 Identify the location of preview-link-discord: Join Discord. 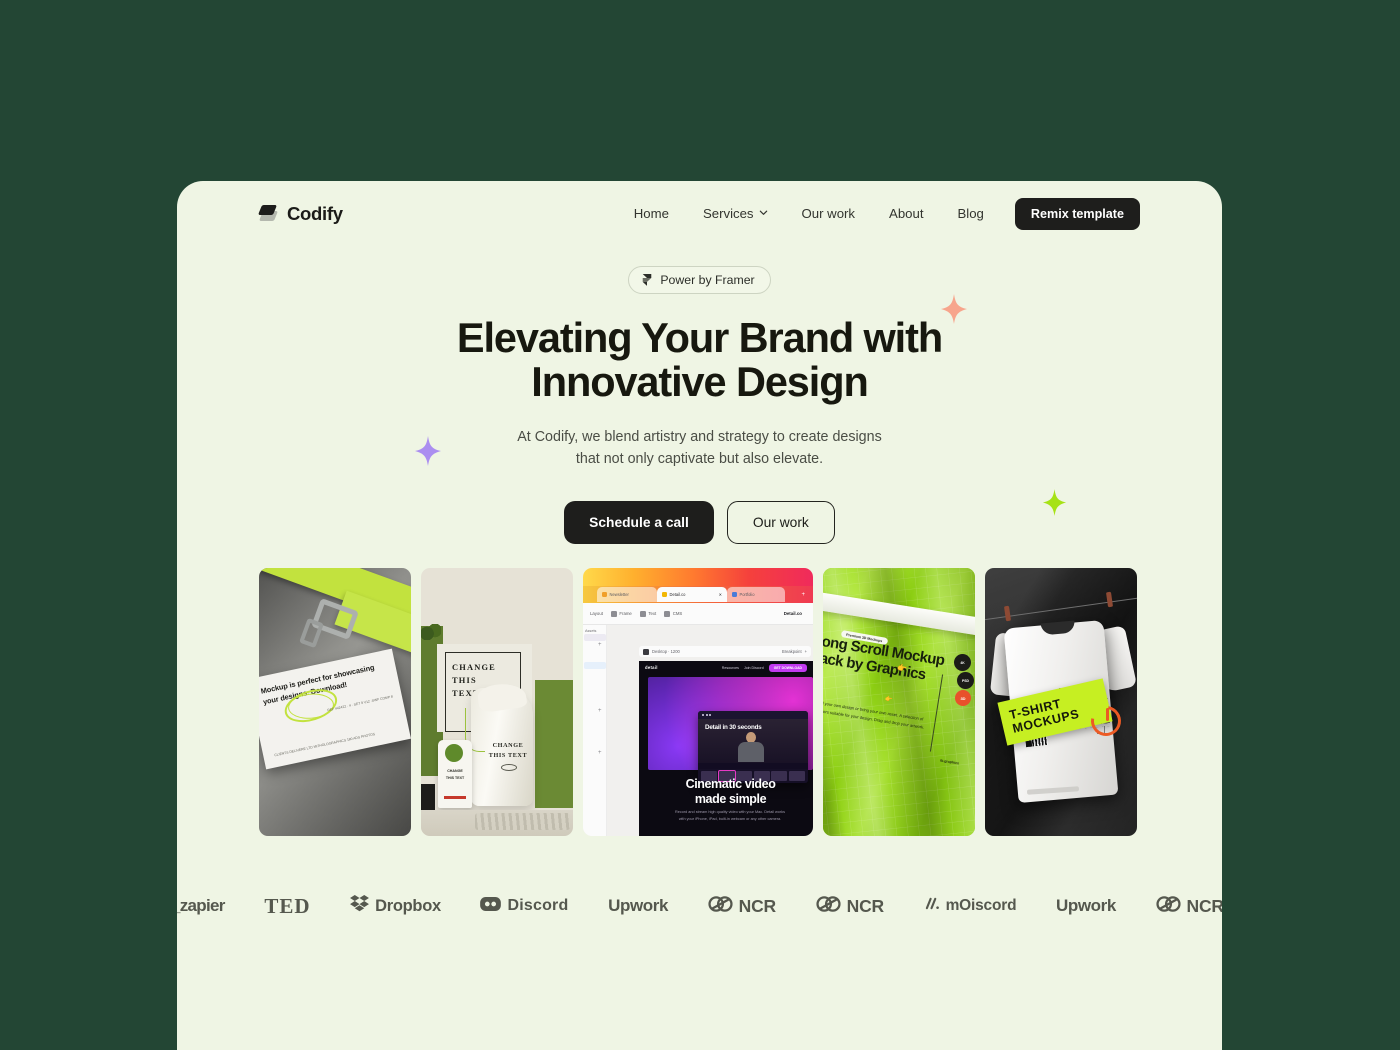
(754, 668).